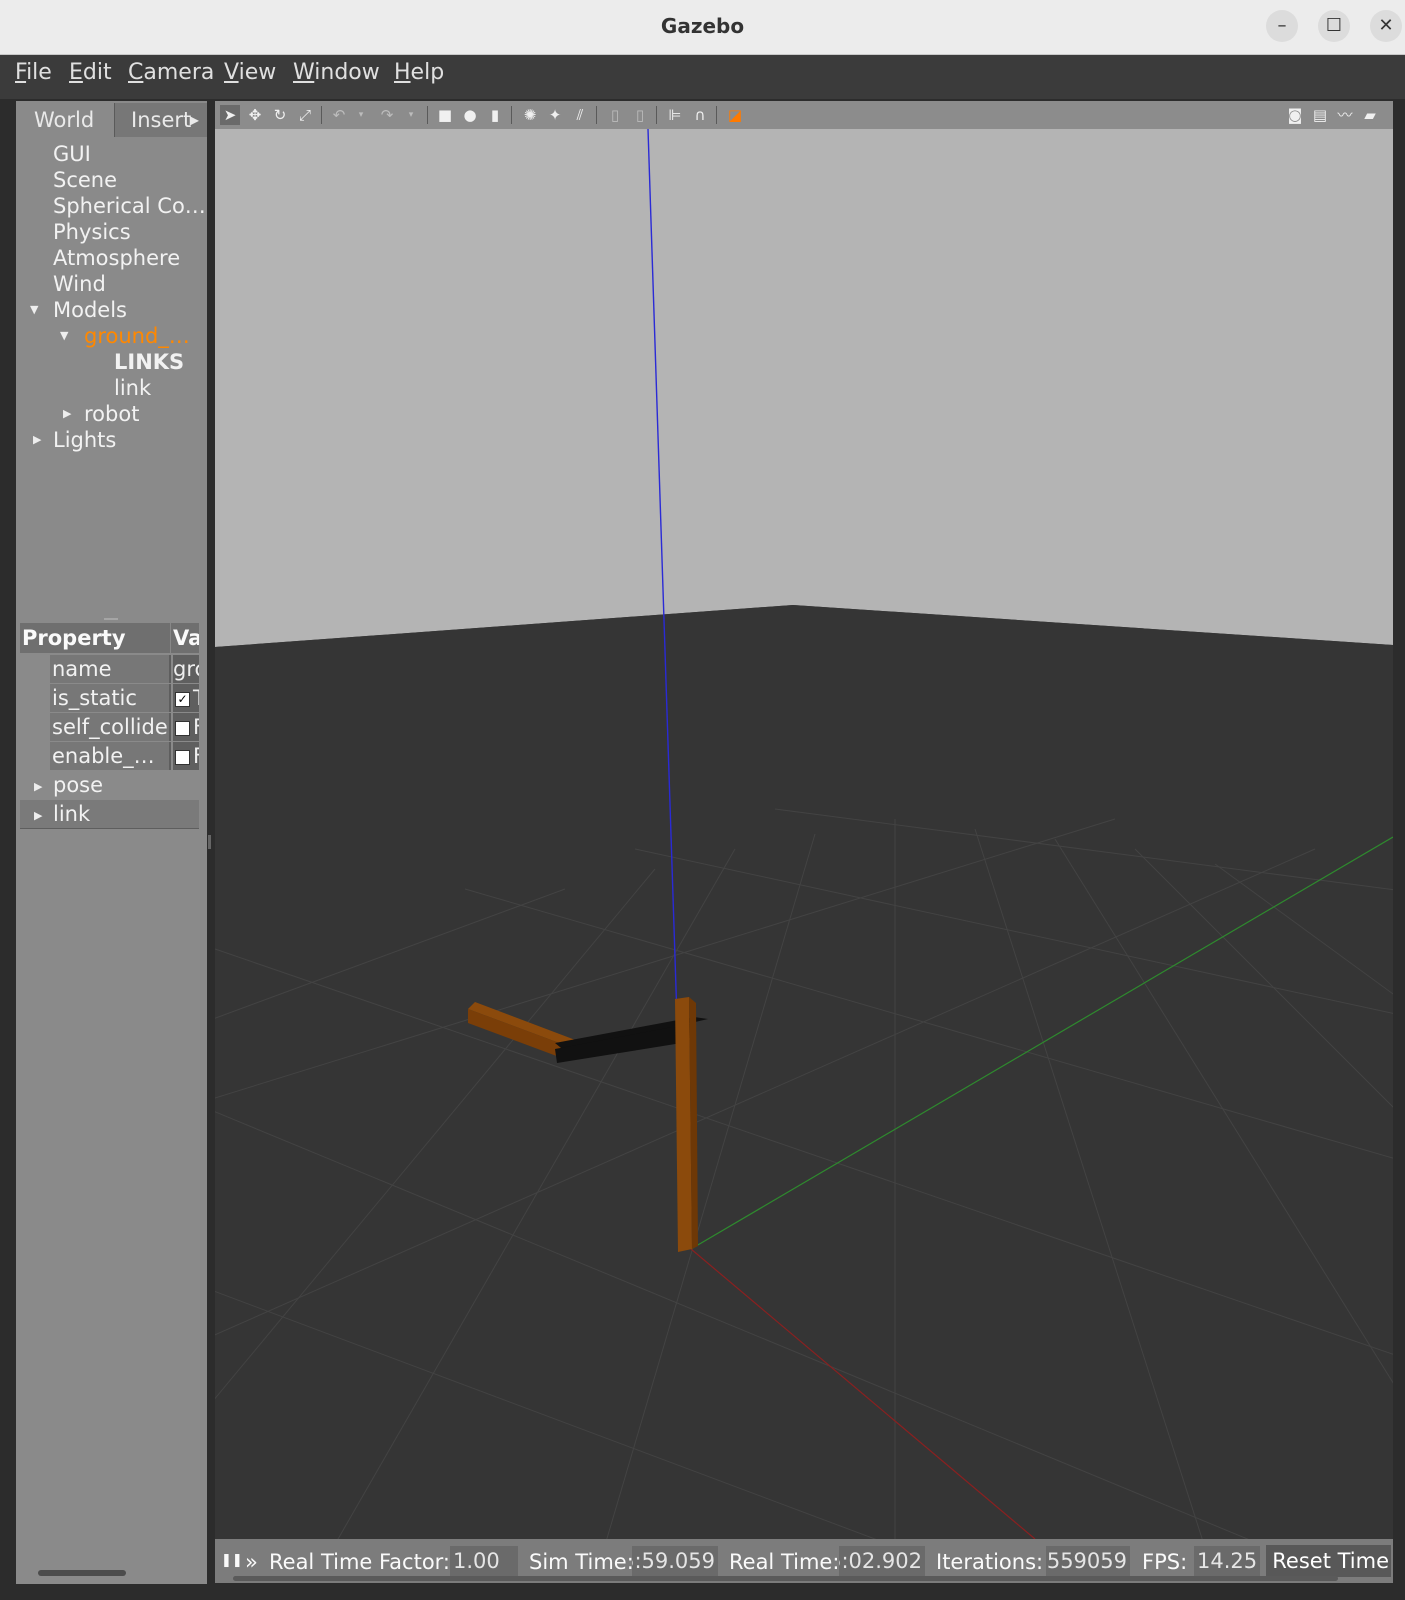 Image resolution: width=1405 pixels, height=1600 pixels. What do you see at coordinates (84, 440) in the screenshot?
I see `tree-item-lights: Lights` at bounding box center [84, 440].